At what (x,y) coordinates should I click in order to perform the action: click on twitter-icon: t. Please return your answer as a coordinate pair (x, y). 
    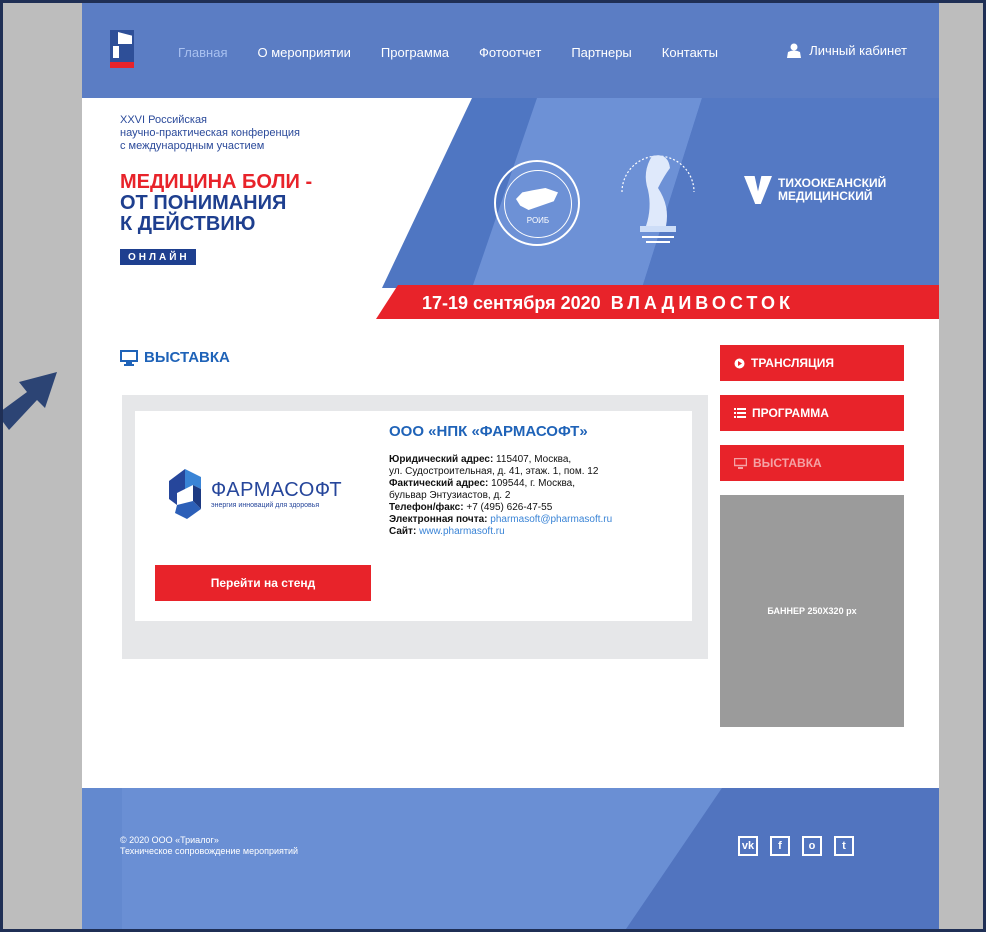
    Looking at the image, I should click on (844, 846).